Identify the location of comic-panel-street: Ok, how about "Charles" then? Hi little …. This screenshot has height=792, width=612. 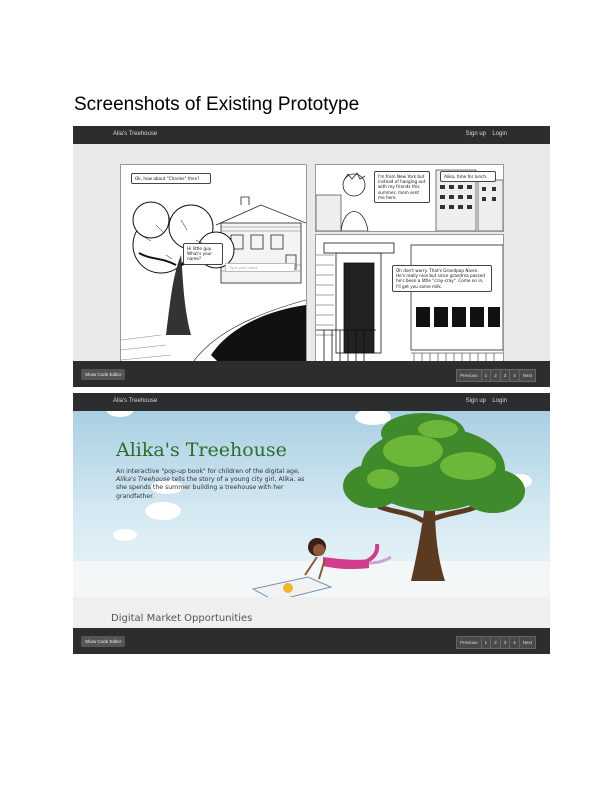
(213, 265).